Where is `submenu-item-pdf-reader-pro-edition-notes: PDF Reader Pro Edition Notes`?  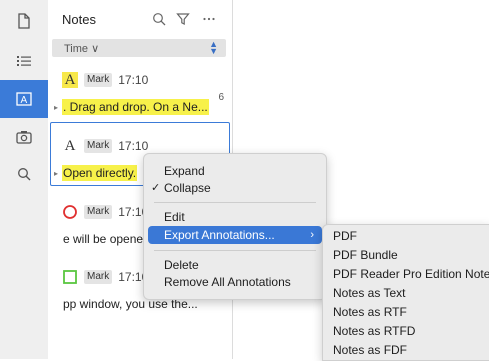 submenu-item-pdf-reader-pro-edition-notes: PDF Reader Pro Edition Notes is located at coordinates (411, 274).